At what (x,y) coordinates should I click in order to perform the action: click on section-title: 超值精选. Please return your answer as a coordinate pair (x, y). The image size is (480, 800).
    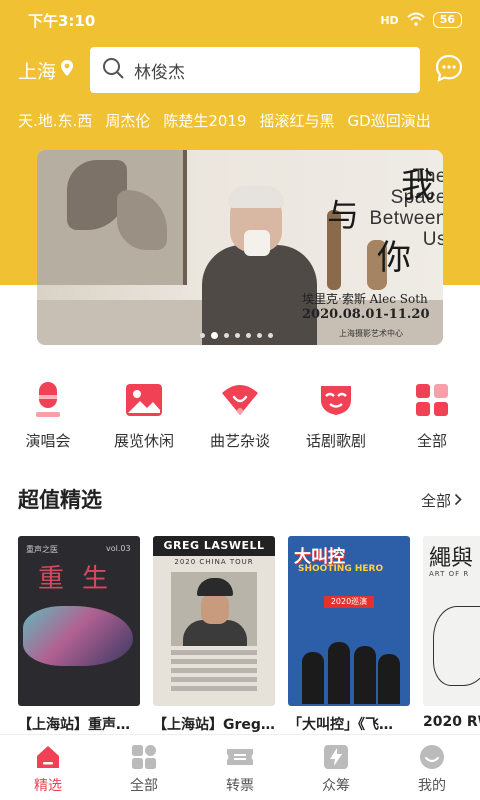
    Looking at the image, I should click on (60, 500).